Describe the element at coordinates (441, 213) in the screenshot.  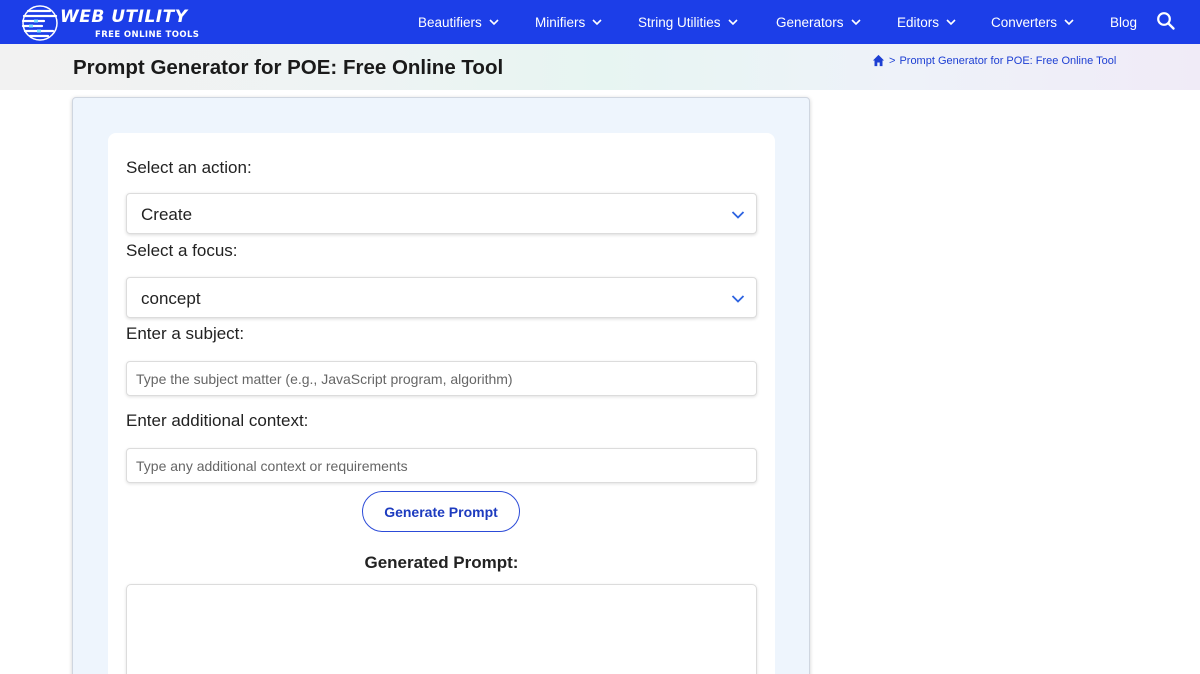
I see `action-select: Create` at that location.